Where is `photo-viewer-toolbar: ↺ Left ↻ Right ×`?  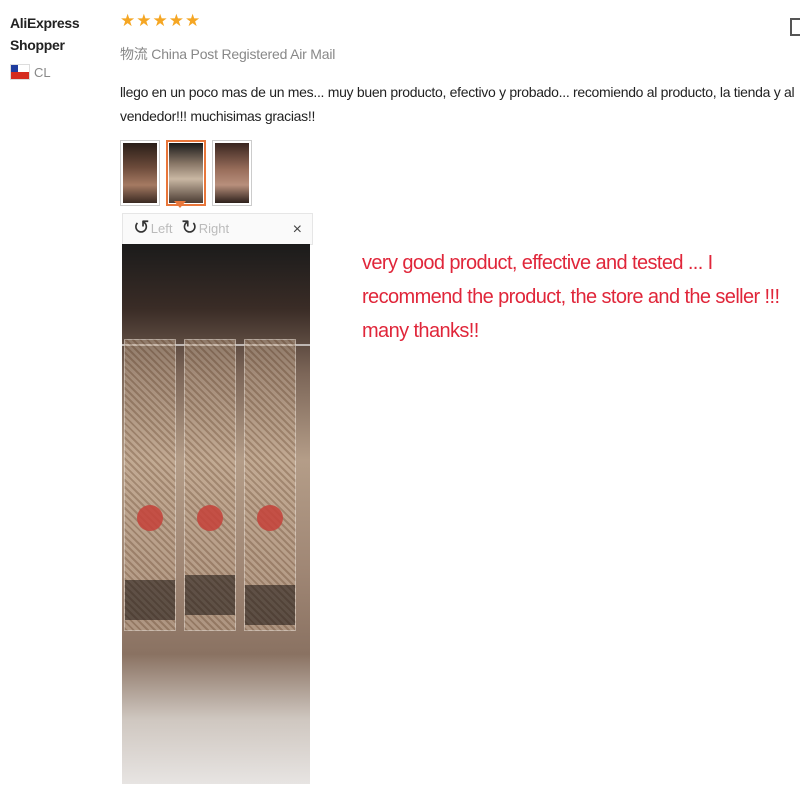
photo-viewer-toolbar: ↺ Left ↻ Right × is located at coordinates (217, 229).